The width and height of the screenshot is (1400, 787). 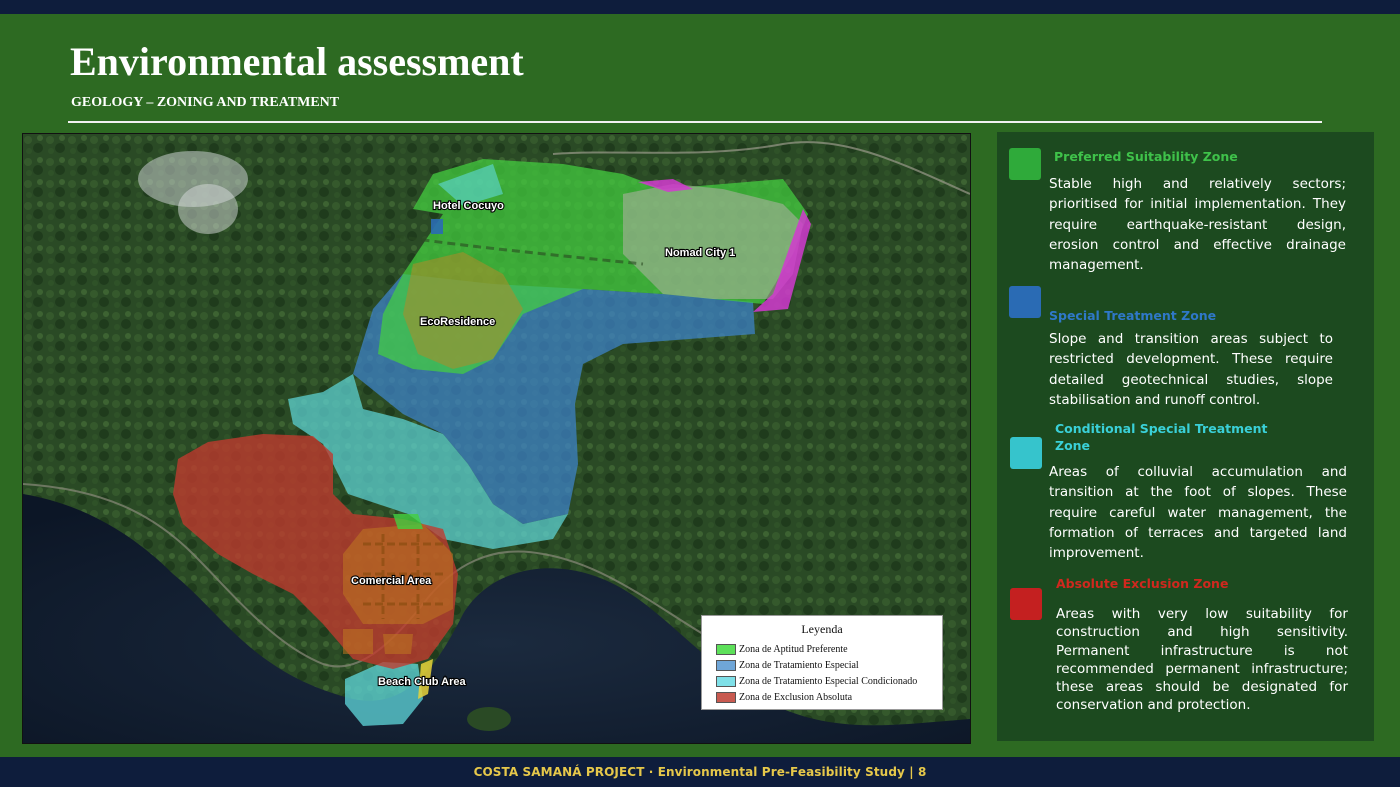 I want to click on page-title: Environmental assessment, so click(x=297, y=61).